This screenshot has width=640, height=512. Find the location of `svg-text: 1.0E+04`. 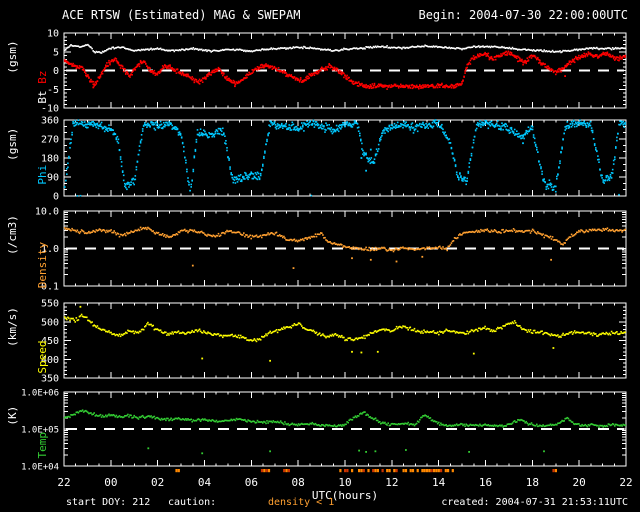

svg-text: 1.0E+04 is located at coordinates (40, 468).